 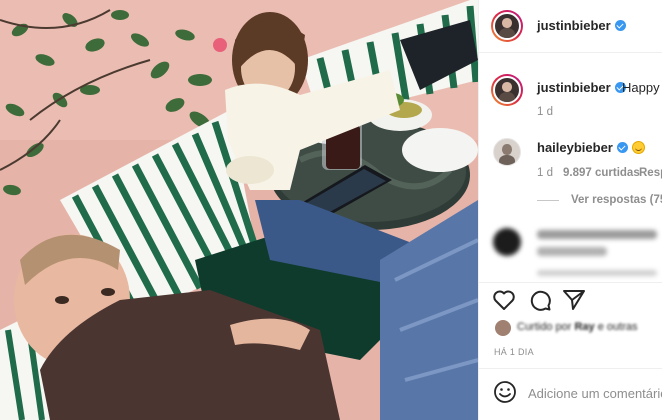 What do you see at coordinates (544, 327) in the screenshot?
I see `liked-by-prefix: Curtido por` at bounding box center [544, 327].